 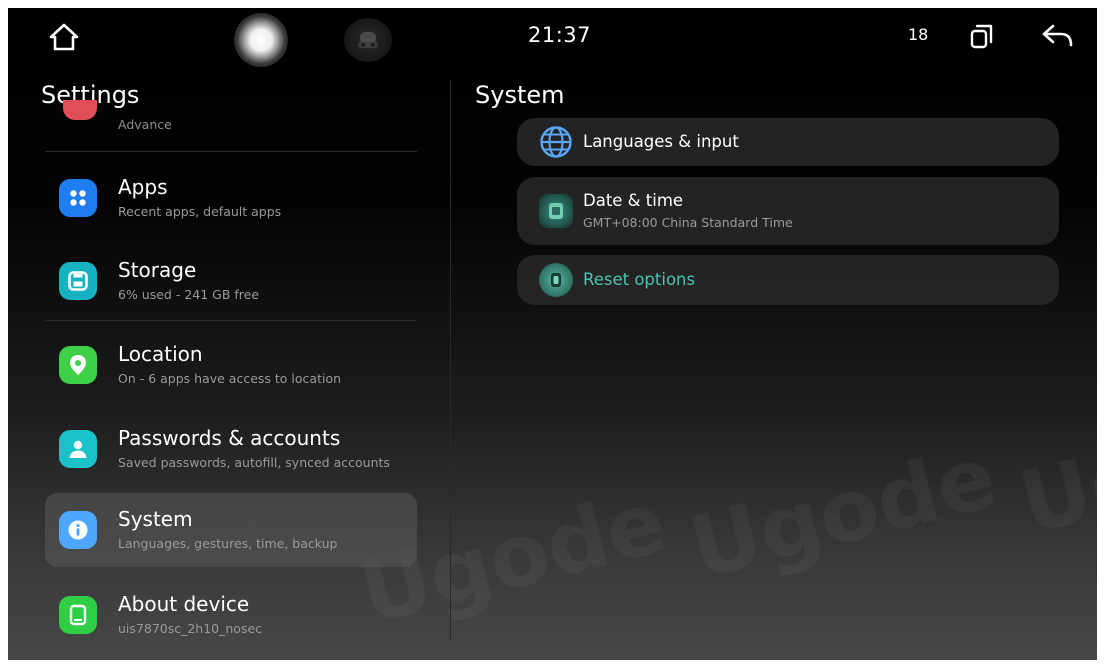 I want to click on globe-icon, so click(x=556, y=142).